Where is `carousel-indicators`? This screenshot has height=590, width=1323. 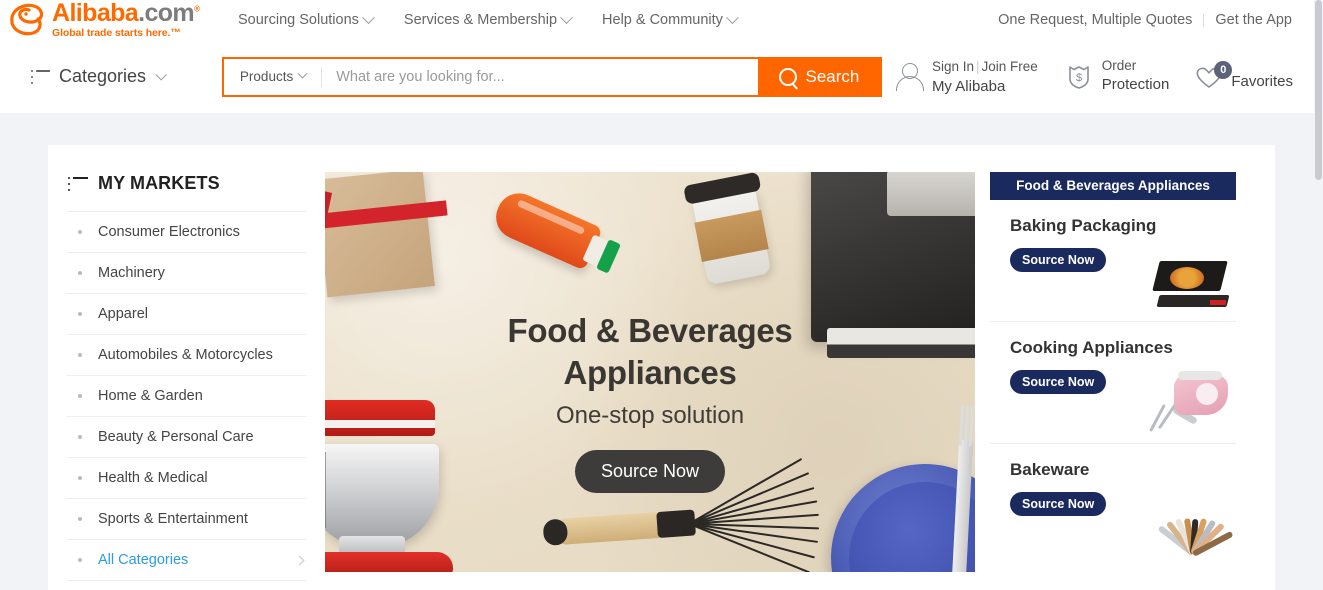 carousel-indicators is located at coordinates (650, 581).